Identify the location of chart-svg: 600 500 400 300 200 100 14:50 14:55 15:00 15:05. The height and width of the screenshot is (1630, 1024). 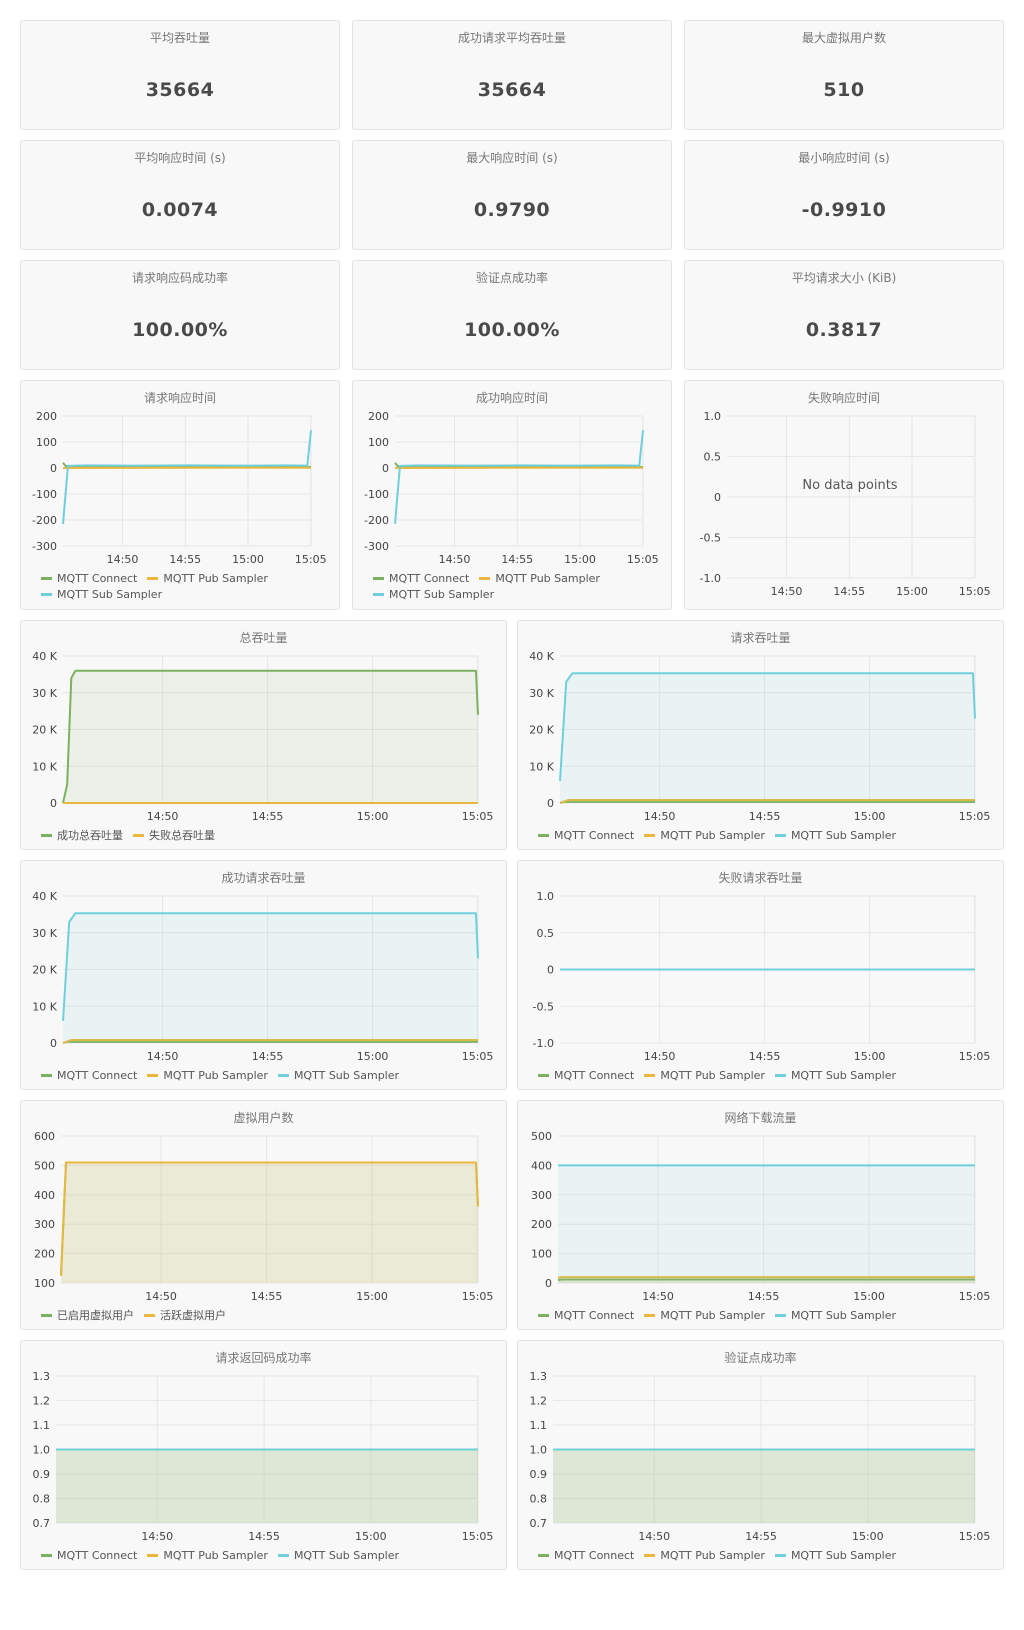
(263, 1216).